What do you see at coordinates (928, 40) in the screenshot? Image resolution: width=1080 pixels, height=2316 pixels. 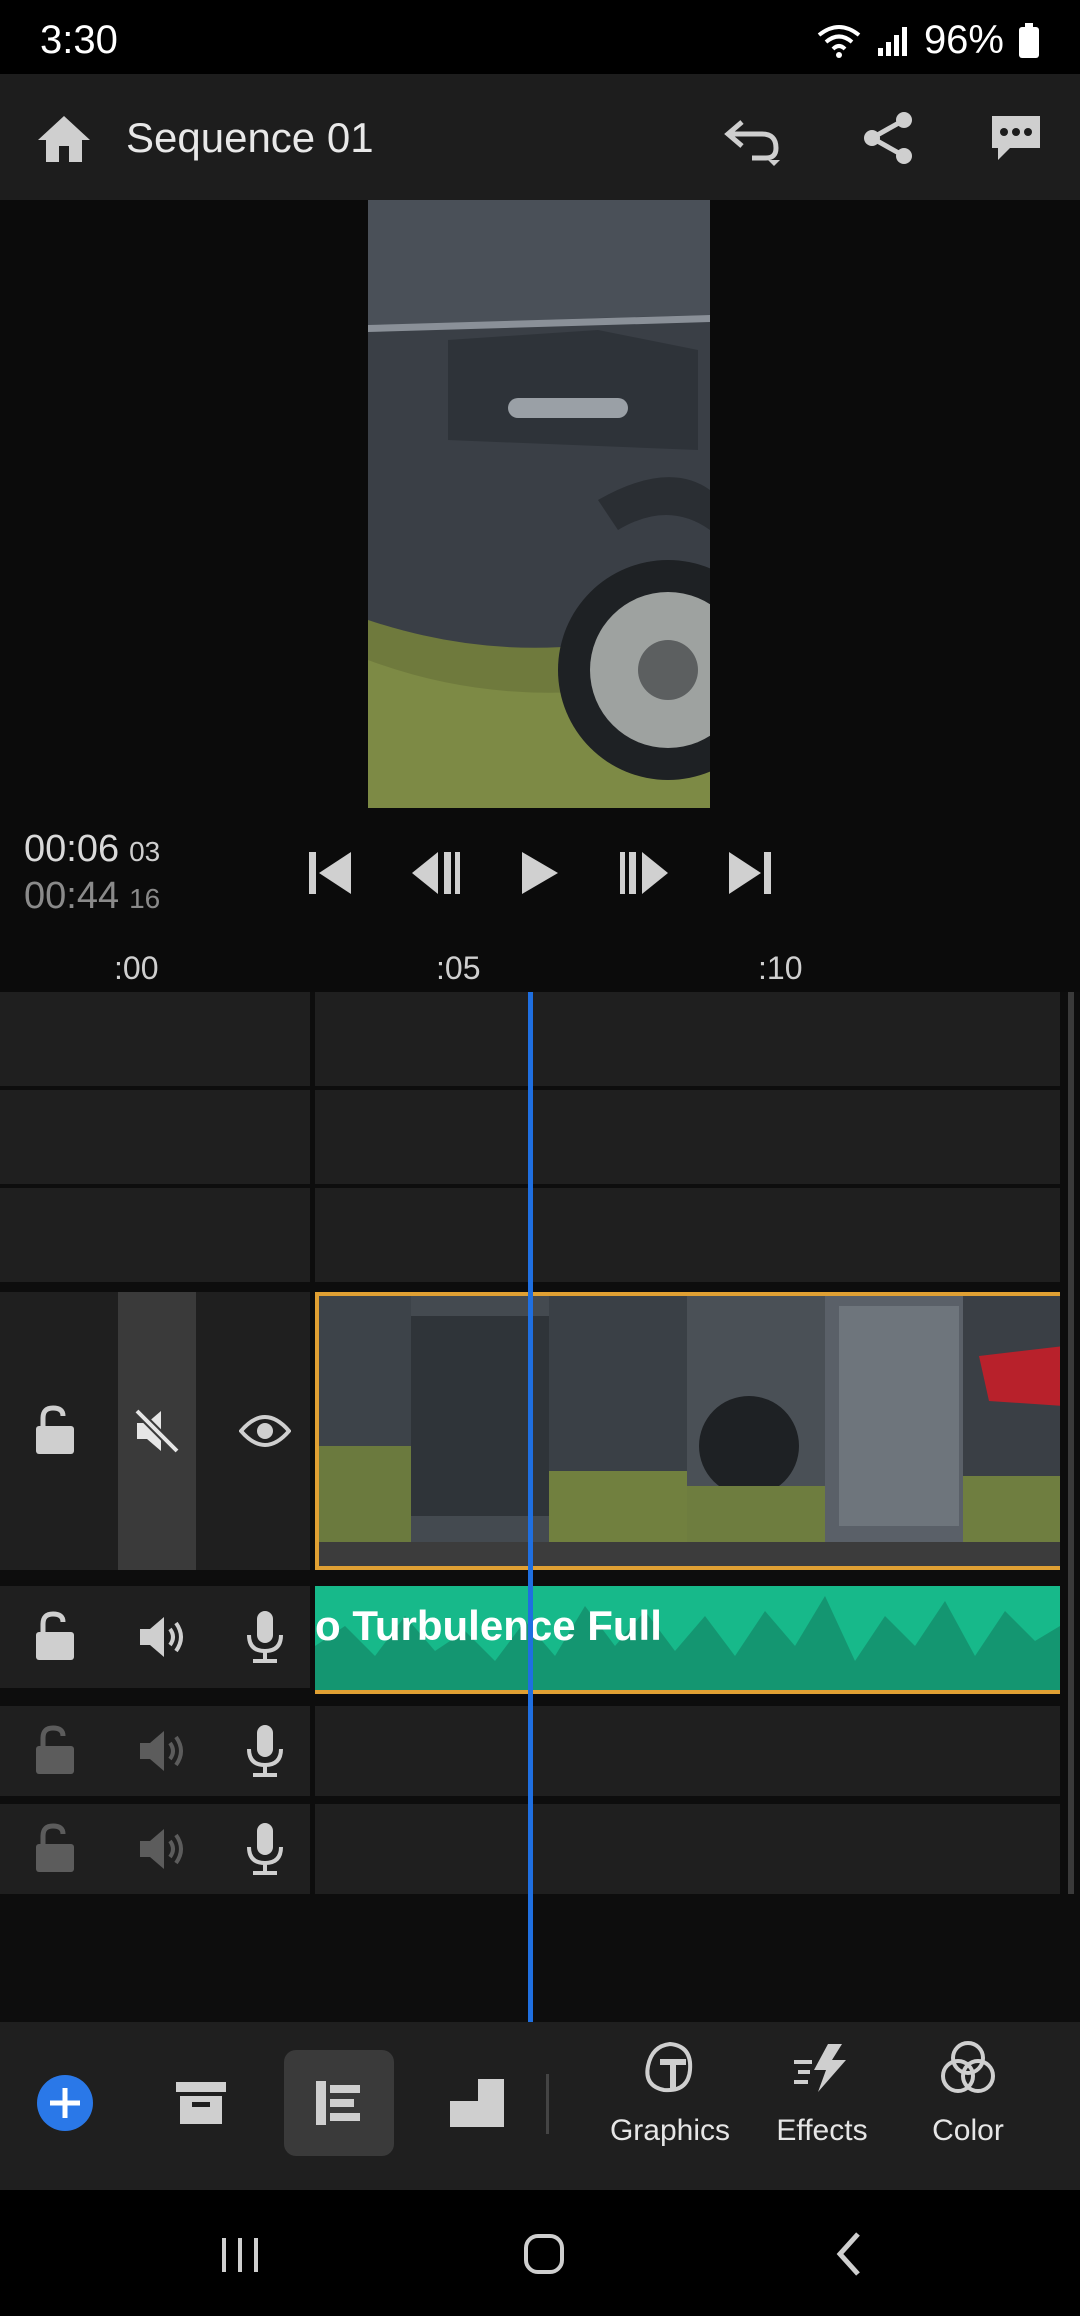 I see `status-icons: 96%` at bounding box center [928, 40].